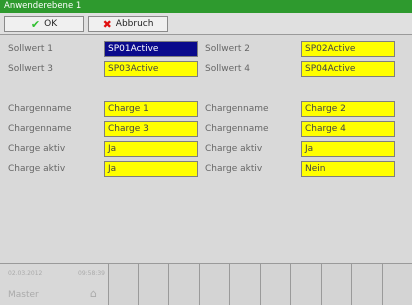 The height and width of the screenshot is (305, 412). Describe the element at coordinates (206, 34) in the screenshot. I see `toolbar-divider` at that location.